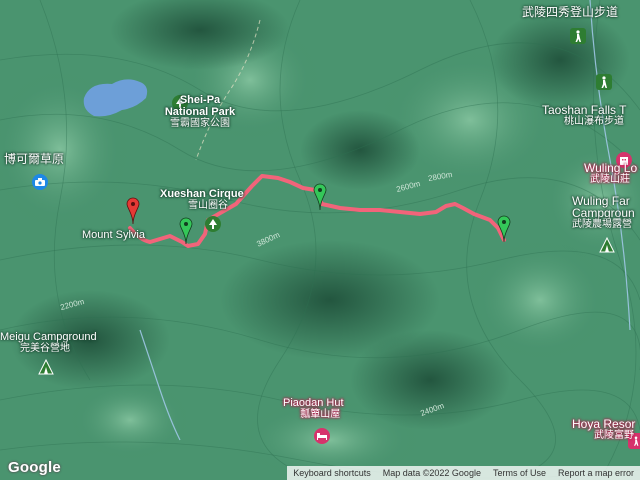 This screenshot has height=480, width=640. I want to click on wuling-far-zh: 武陵農場露營, so click(602, 224).